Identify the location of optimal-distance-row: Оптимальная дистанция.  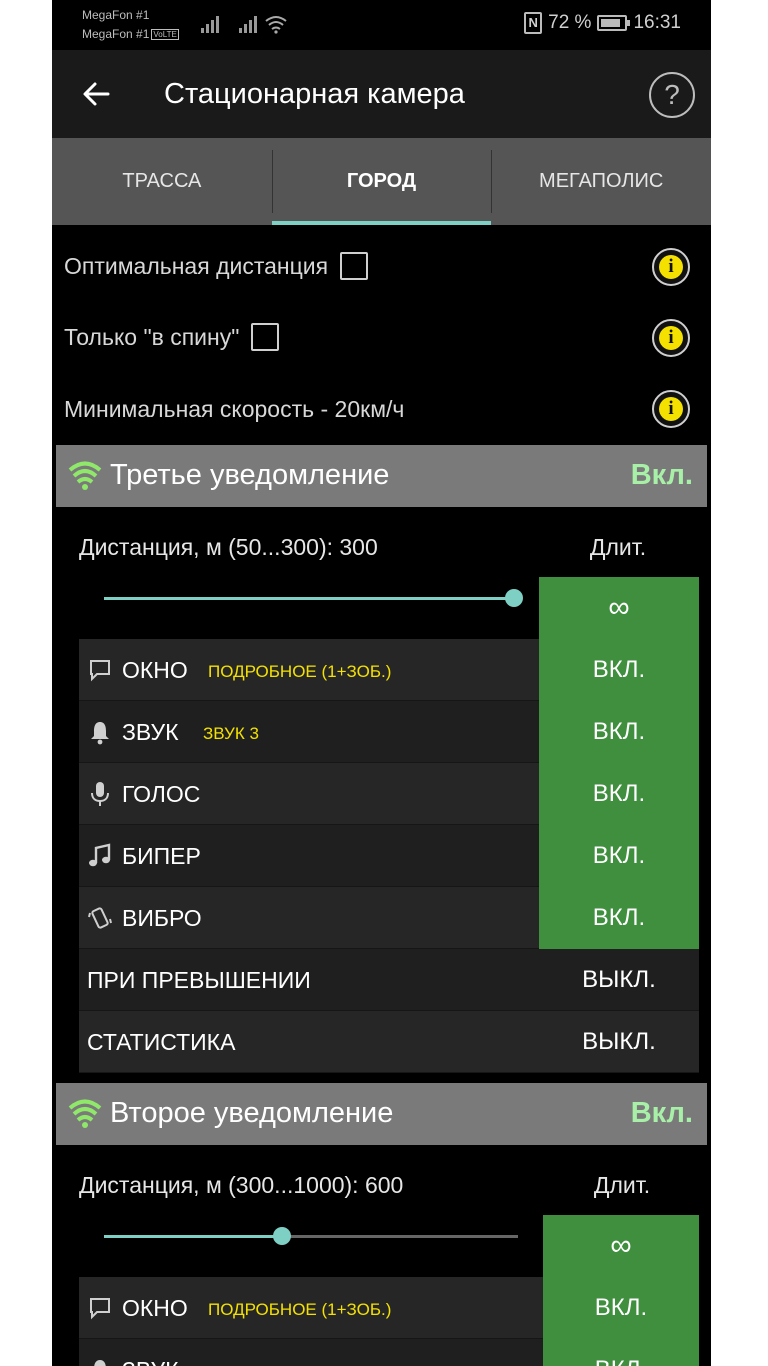
(216, 266).